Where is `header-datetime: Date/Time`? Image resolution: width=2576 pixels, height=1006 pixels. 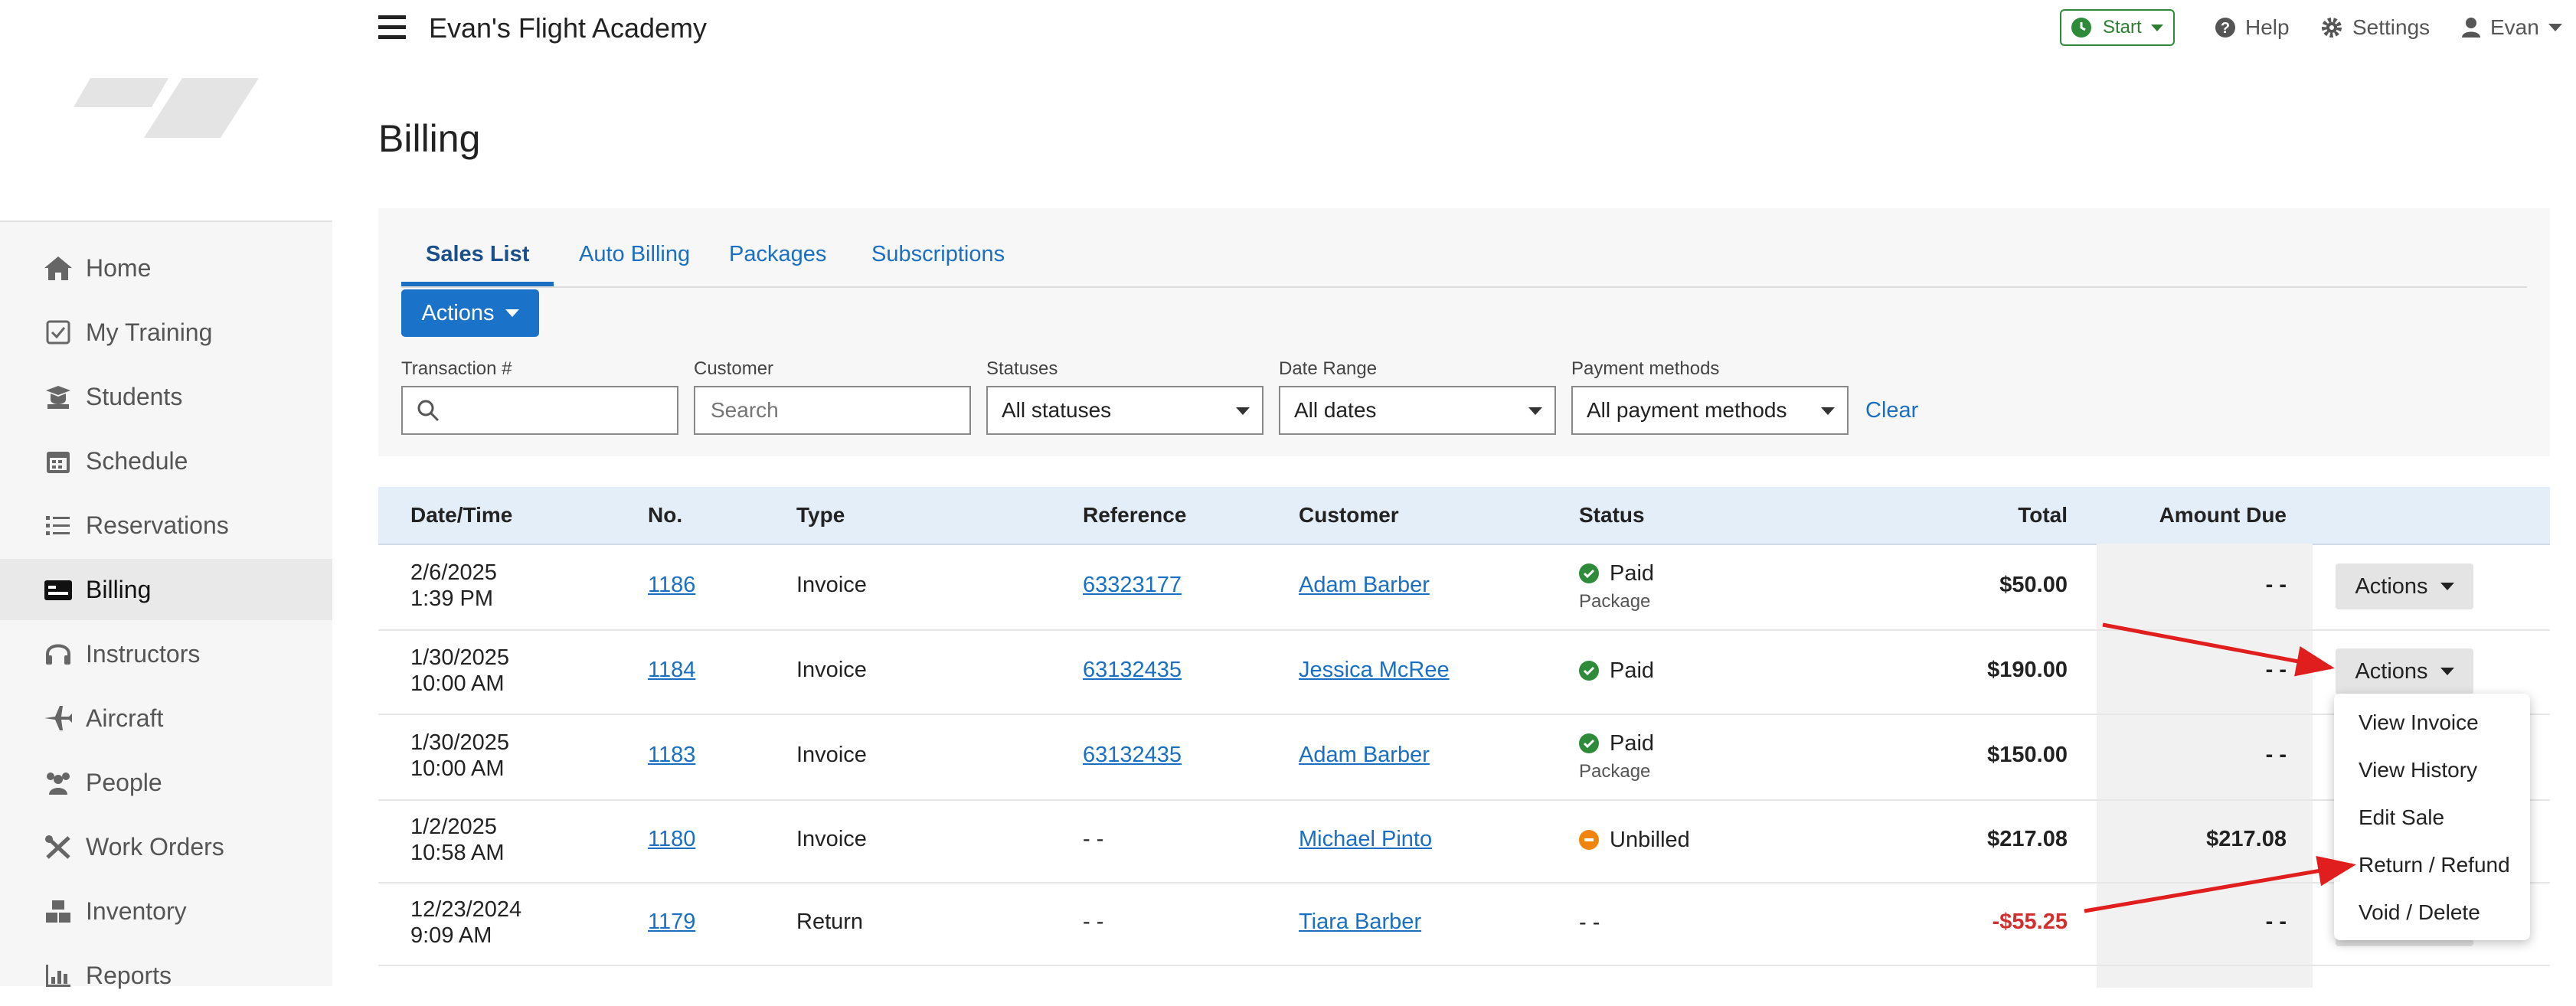
header-datetime: Date/Time is located at coordinates (461, 515).